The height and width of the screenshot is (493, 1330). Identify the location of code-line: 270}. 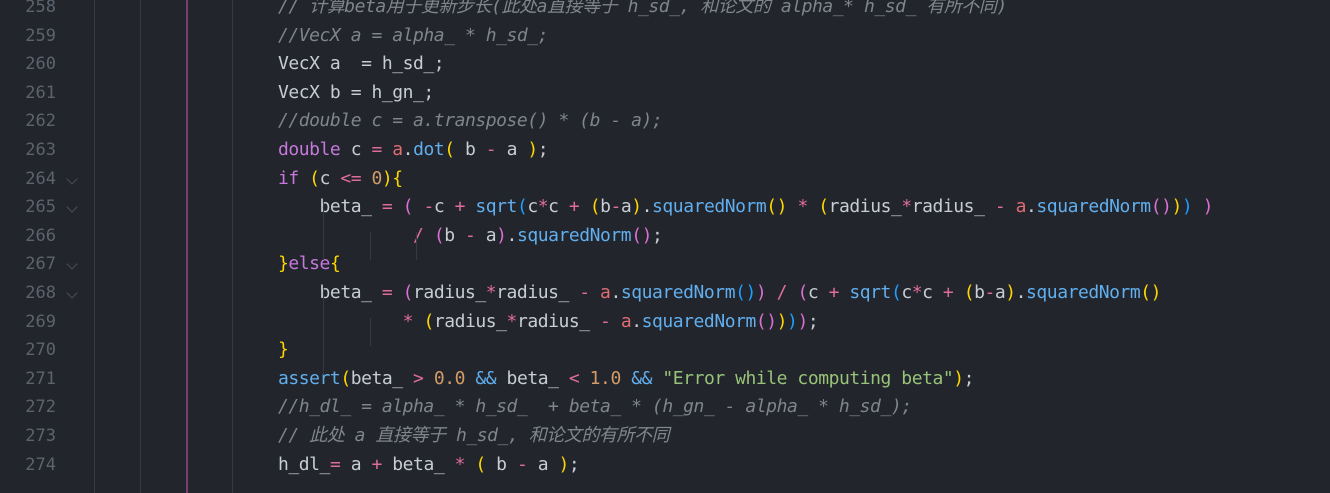
(665, 350).